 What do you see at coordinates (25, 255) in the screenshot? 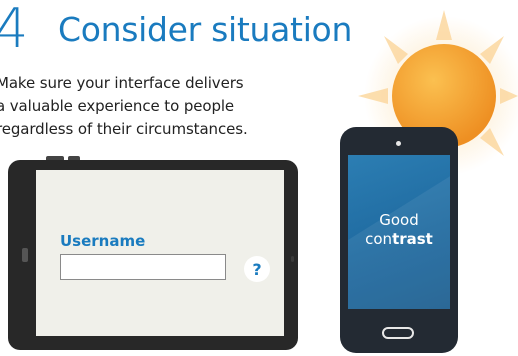
I see `tablet-camera` at bounding box center [25, 255].